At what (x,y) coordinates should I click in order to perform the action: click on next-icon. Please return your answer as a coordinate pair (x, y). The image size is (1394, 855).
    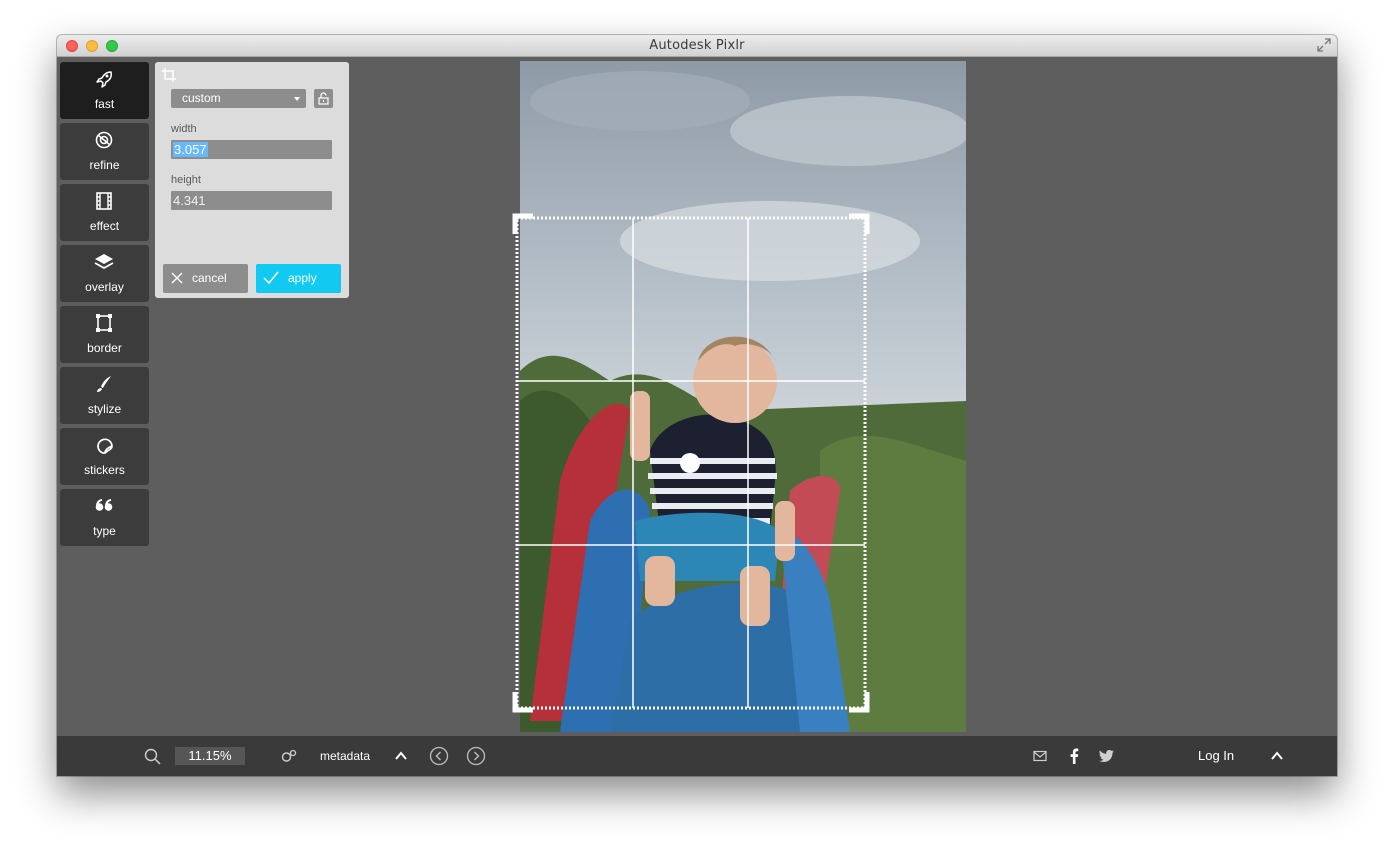
    Looking at the image, I should click on (476, 756).